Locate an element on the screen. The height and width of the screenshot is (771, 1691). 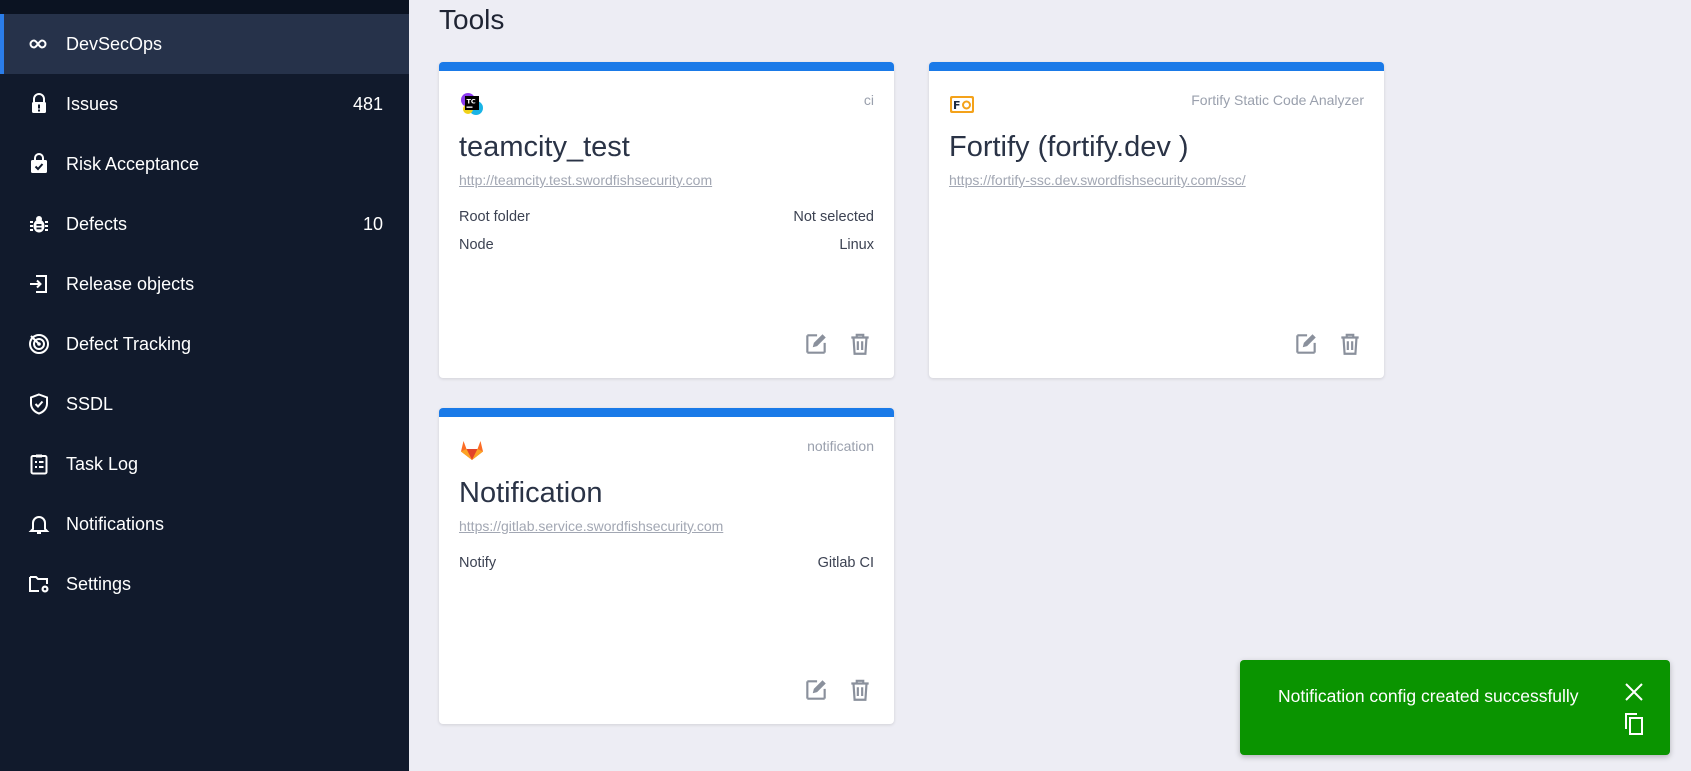
shield-check-icon is located at coordinates (39, 404).